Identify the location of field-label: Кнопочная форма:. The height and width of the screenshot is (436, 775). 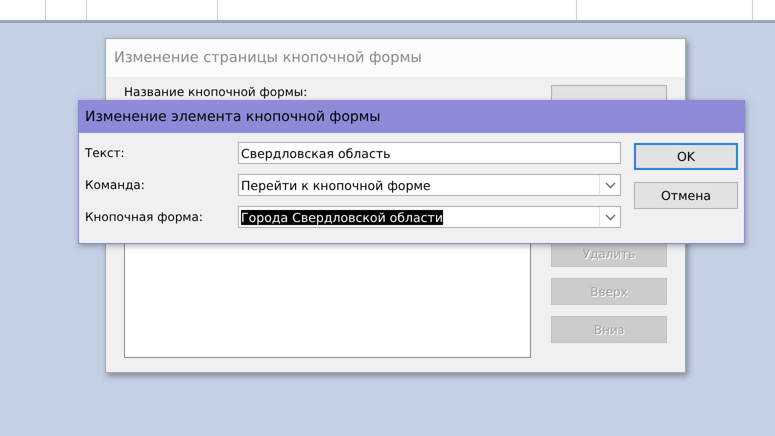
(144, 217).